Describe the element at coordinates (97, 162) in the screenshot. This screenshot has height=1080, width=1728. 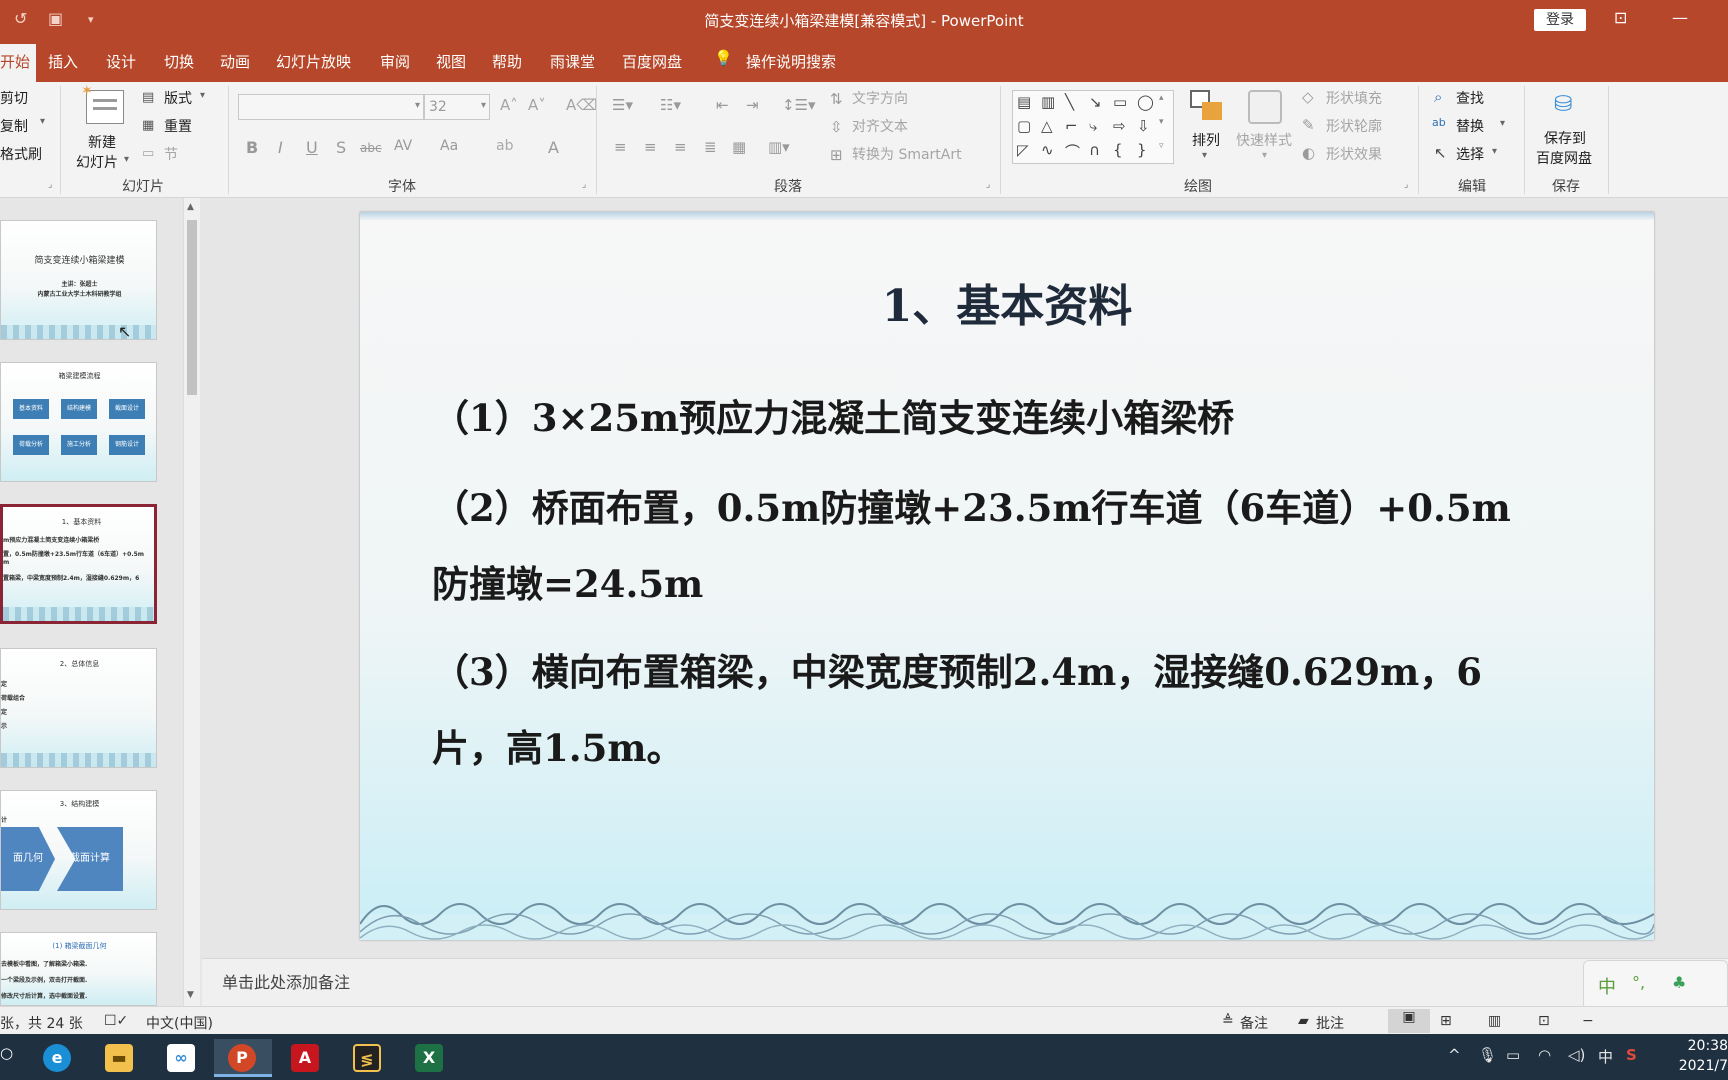
I see `new-slide-label-2: 幻灯片` at that location.